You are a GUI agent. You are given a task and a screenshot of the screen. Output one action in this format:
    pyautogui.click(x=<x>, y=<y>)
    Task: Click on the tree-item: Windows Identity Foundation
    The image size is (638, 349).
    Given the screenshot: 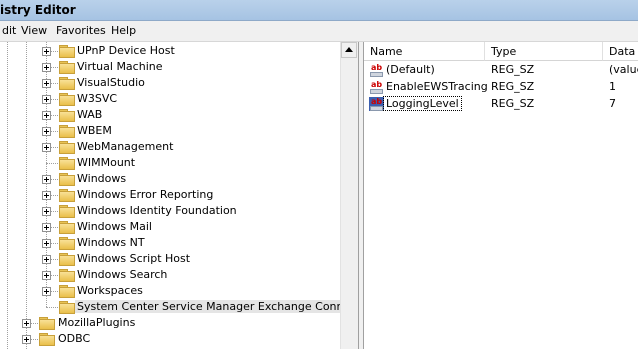 What is the action you would take?
    pyautogui.click(x=170, y=211)
    